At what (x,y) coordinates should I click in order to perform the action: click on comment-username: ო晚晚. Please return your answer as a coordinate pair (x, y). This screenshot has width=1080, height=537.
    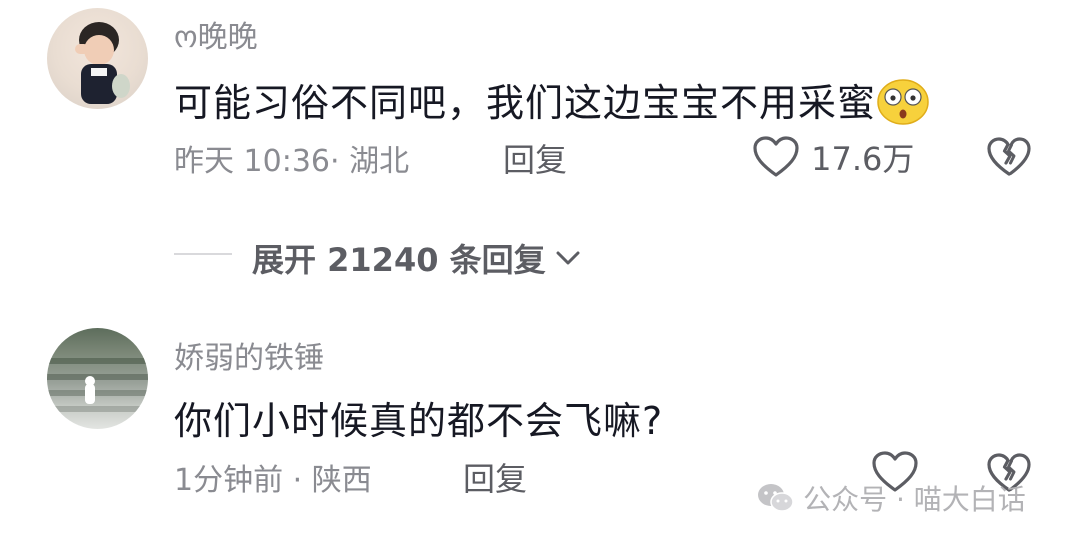
    Looking at the image, I should click on (216, 34).